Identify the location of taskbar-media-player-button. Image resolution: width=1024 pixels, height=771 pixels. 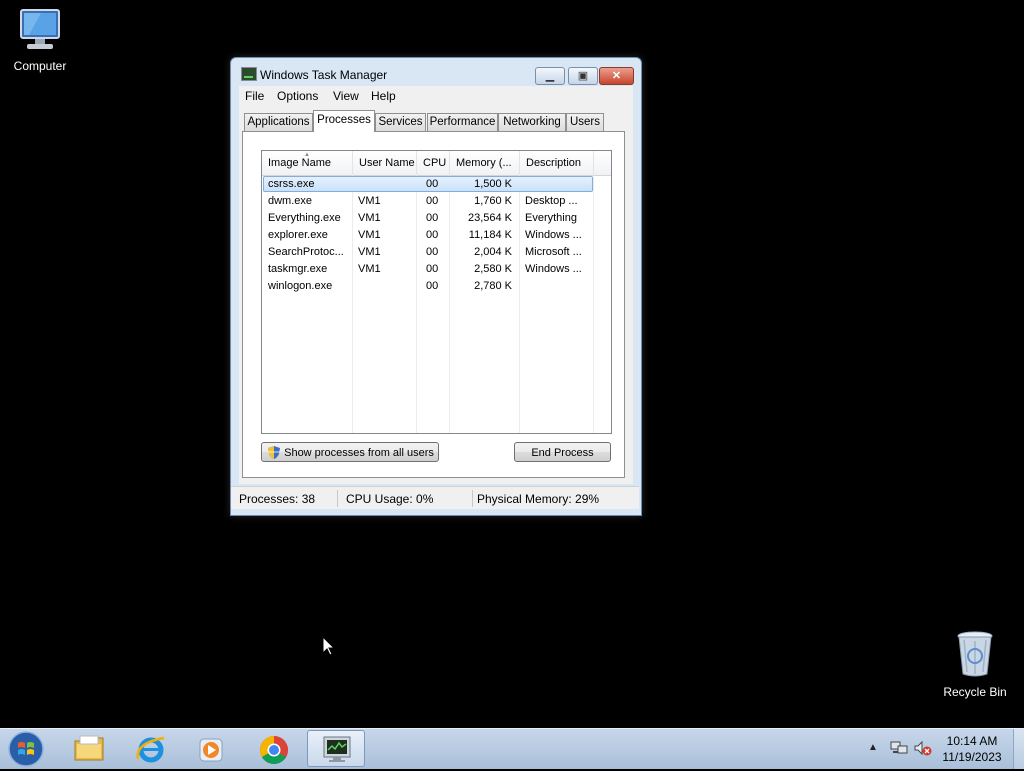
(211, 748).